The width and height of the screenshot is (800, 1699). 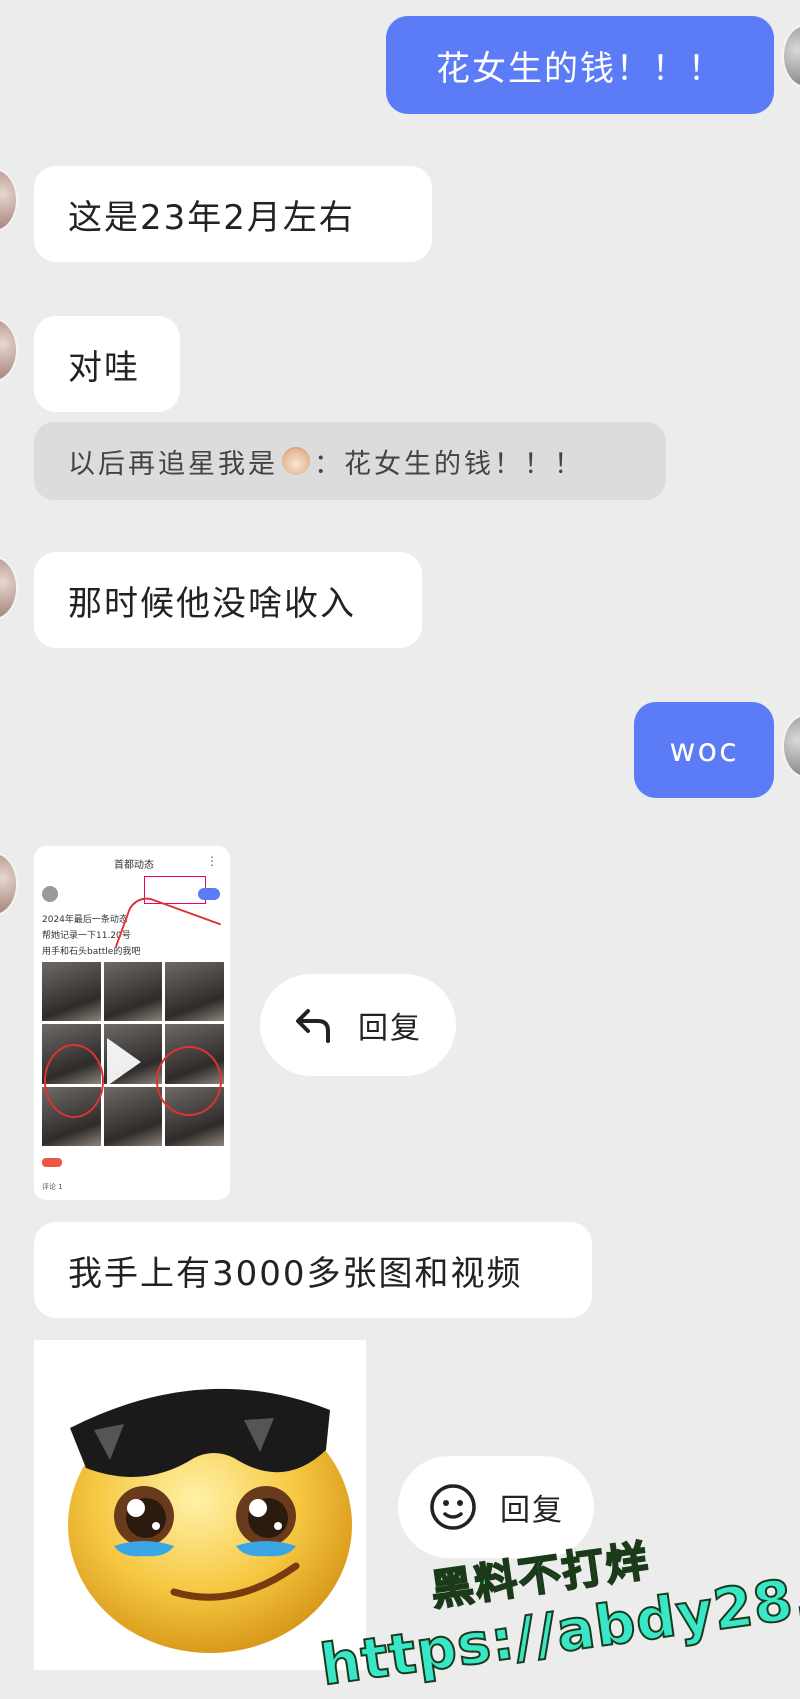 I want to click on play-icon, so click(x=124, y=1062).